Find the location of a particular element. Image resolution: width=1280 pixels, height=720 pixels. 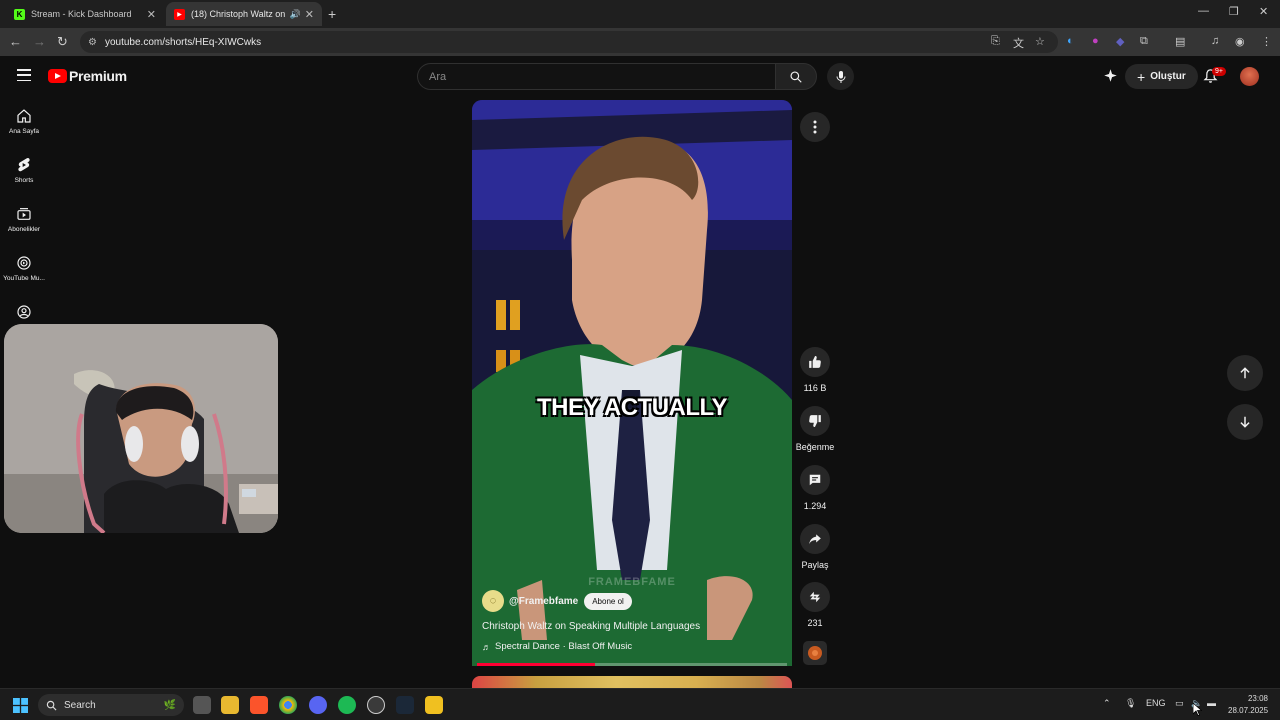

previous-short-button is located at coordinates (1245, 373).